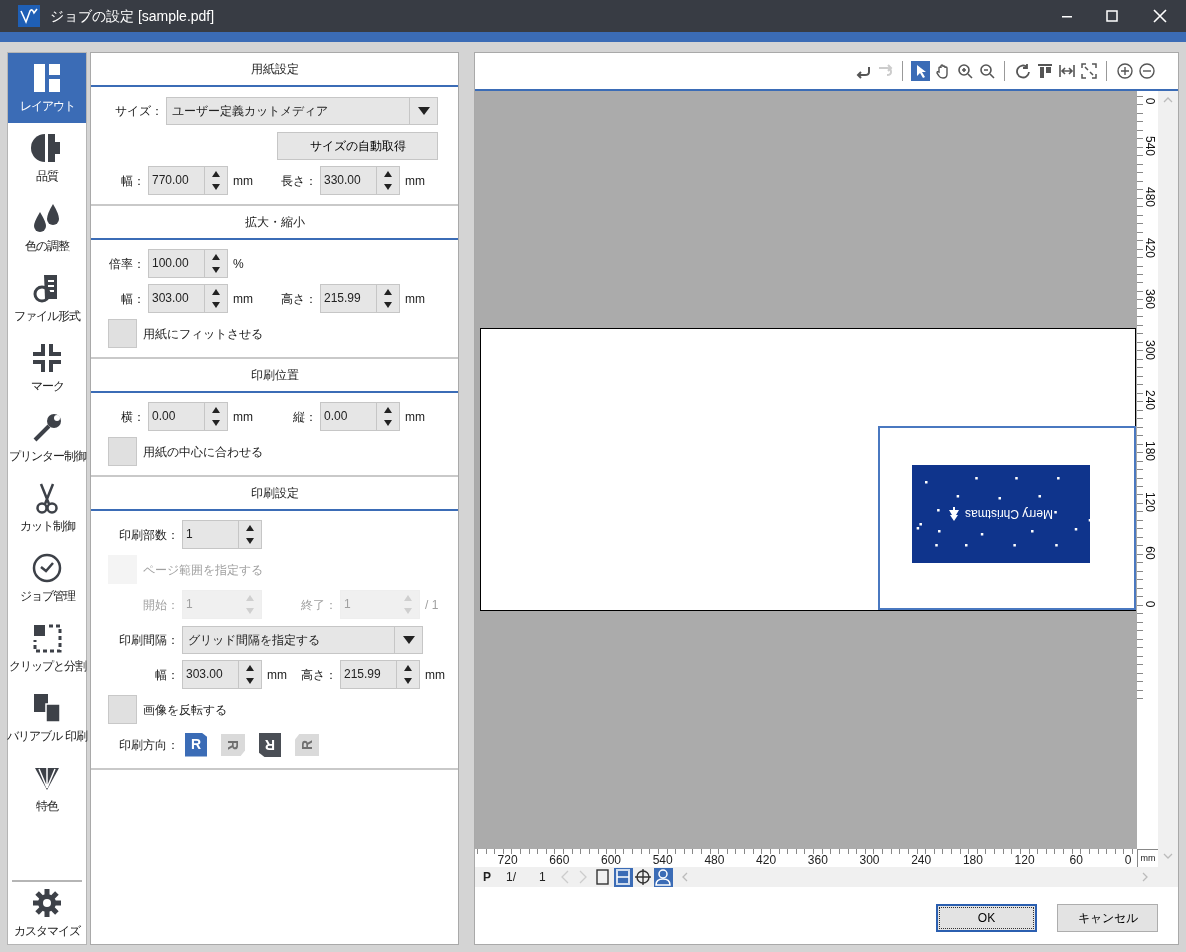 The height and width of the screenshot is (952, 1186). What do you see at coordinates (1150, 101) in the screenshot?
I see `ruler-label: 0` at bounding box center [1150, 101].